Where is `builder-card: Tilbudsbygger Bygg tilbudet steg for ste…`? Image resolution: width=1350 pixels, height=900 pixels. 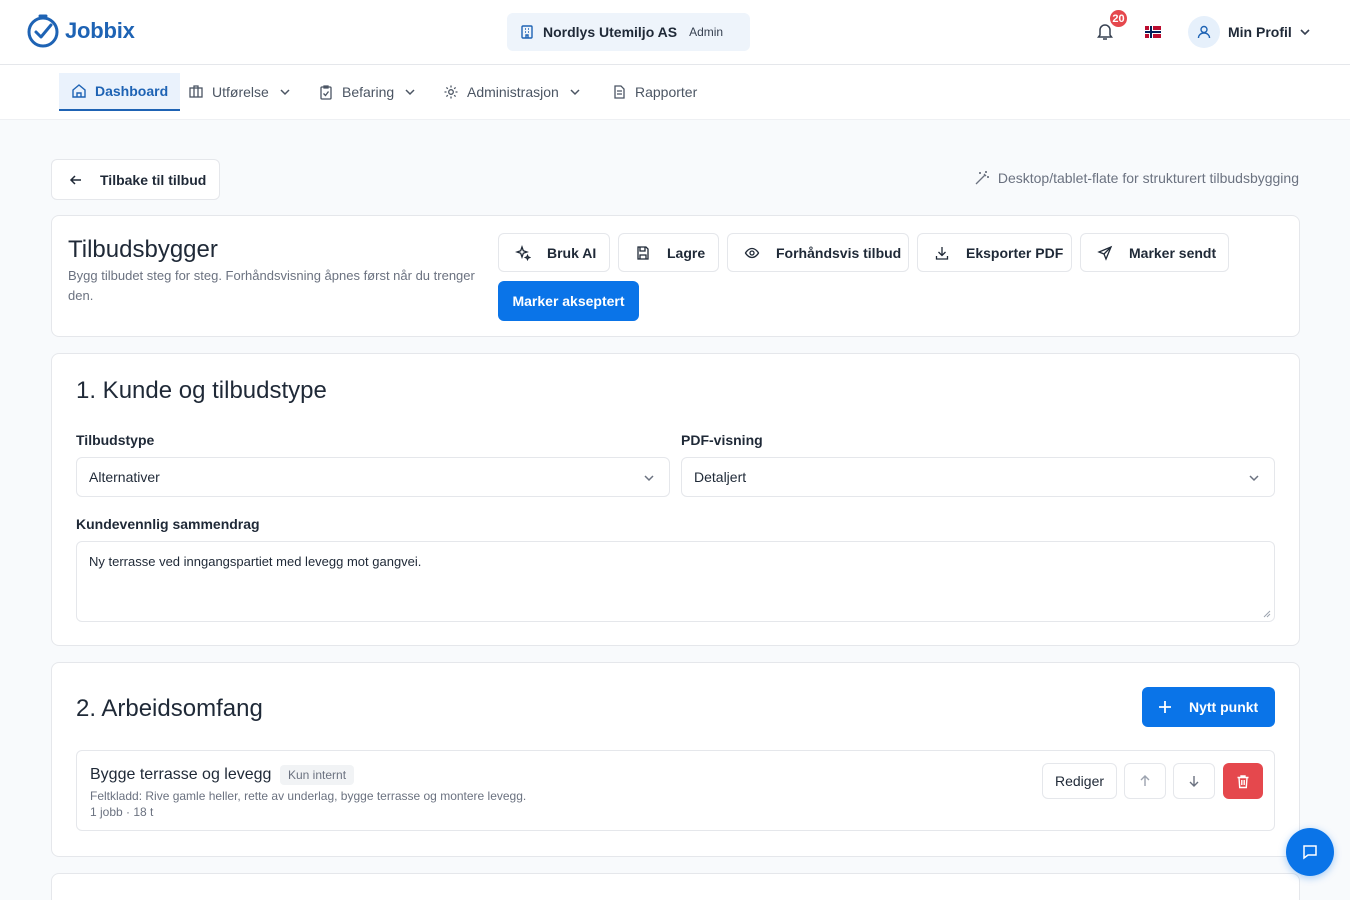
builder-card: Tilbudsbygger Bygg tilbudet steg for ste… is located at coordinates (675, 276).